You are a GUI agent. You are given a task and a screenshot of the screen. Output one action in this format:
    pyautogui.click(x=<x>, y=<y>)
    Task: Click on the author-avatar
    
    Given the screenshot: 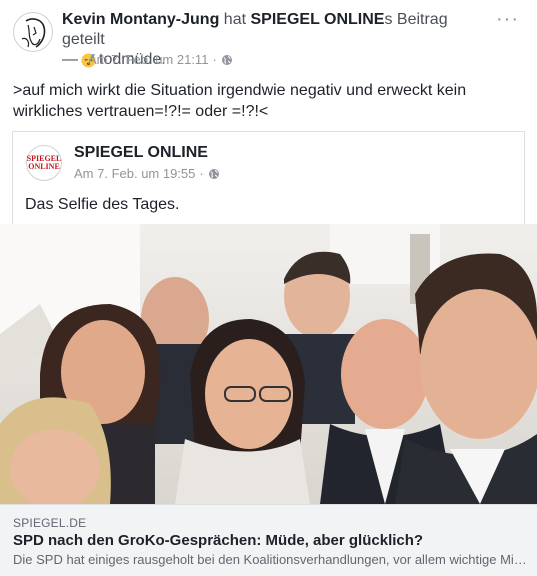 What is the action you would take?
    pyautogui.click(x=33, y=32)
    